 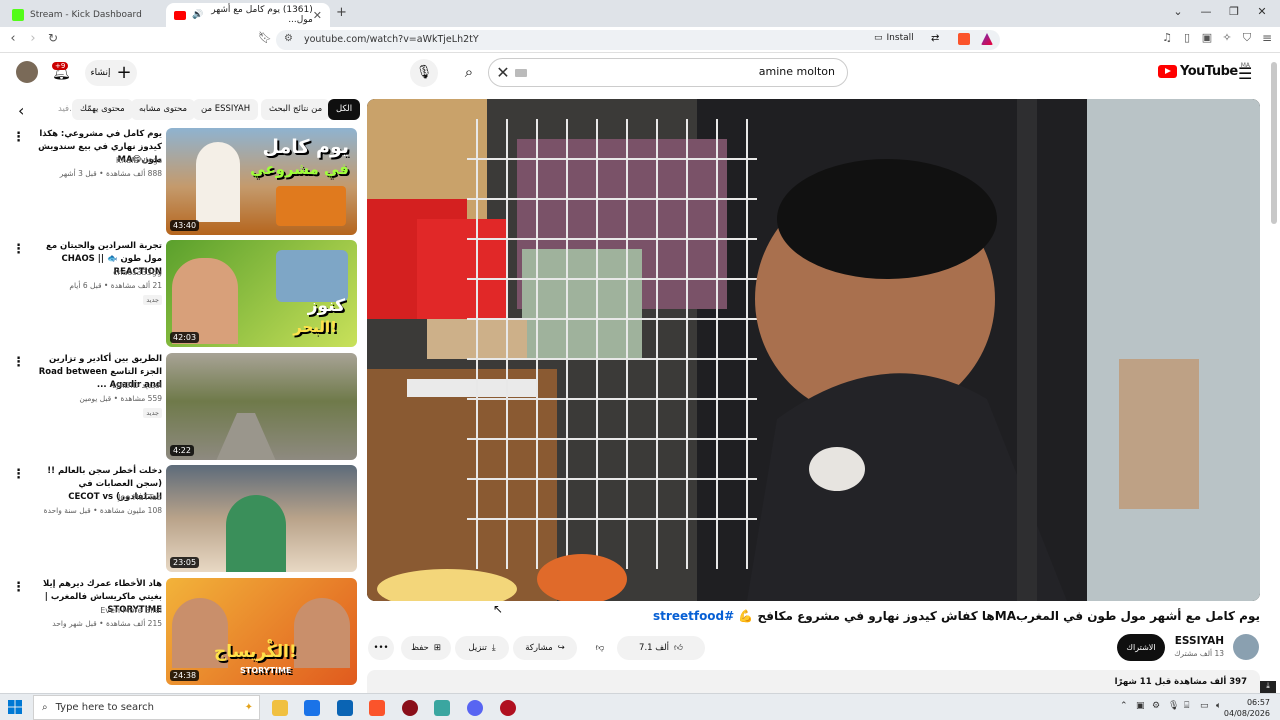 What do you see at coordinates (1207, 37) in the screenshot?
I see `wallet-icon: ▣` at bounding box center [1207, 37].